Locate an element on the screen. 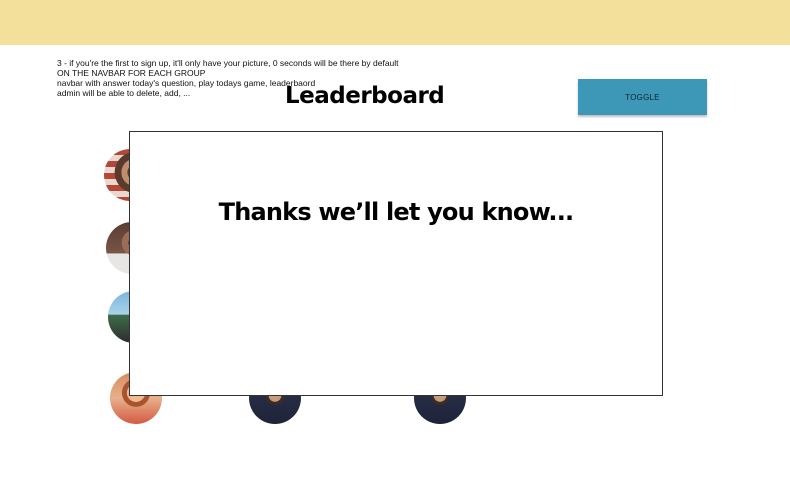 This screenshot has width=790, height=481. note-line: ON THE NAVBAR FOR EACH GROUP is located at coordinates (131, 73).